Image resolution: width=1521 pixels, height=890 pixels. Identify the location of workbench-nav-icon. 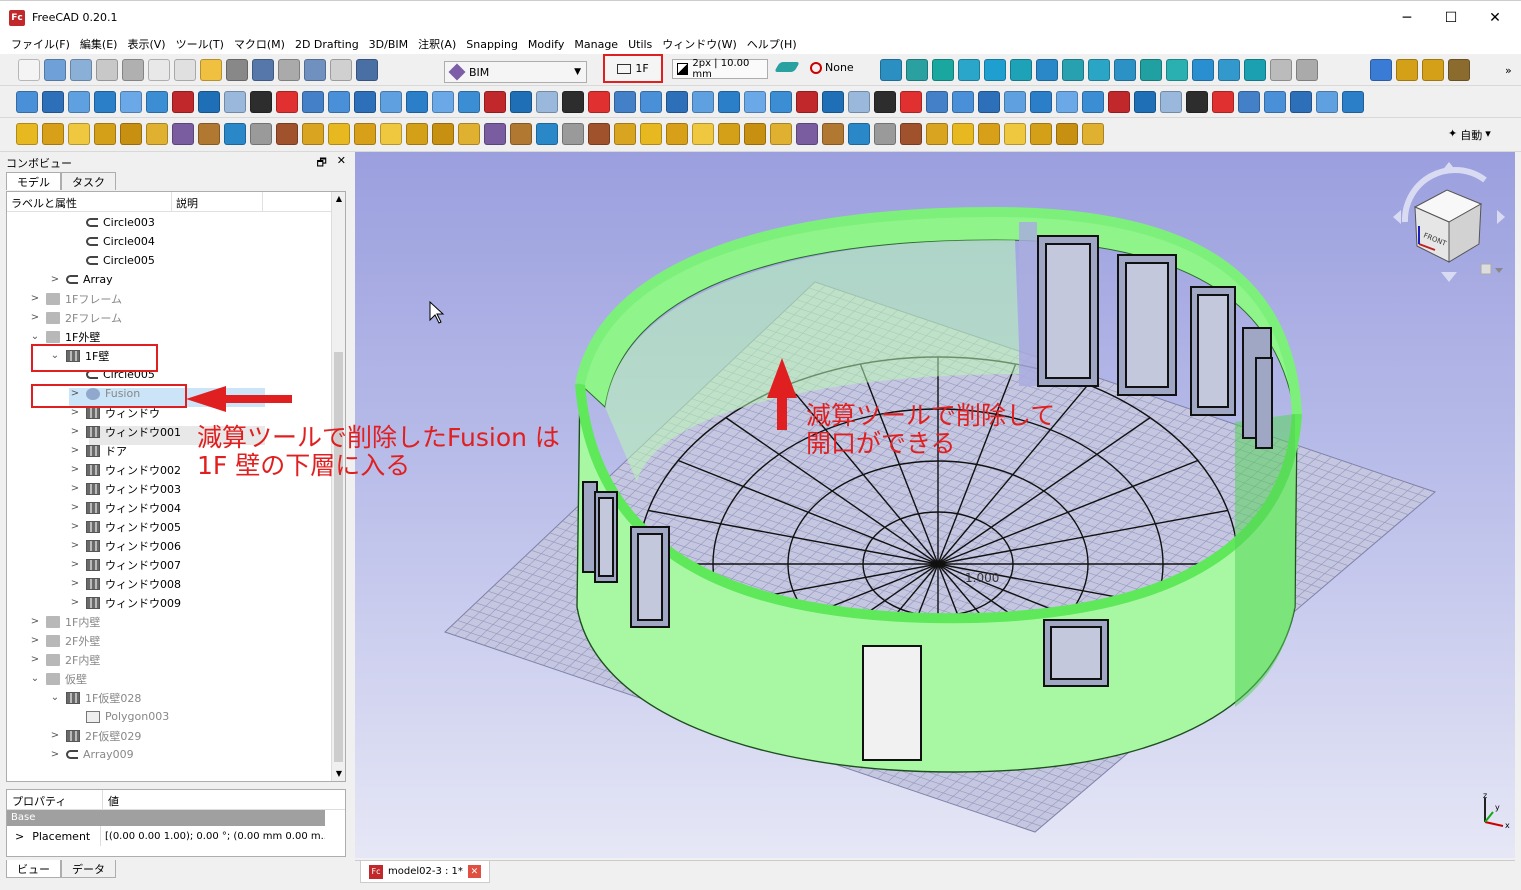
(183, 102).